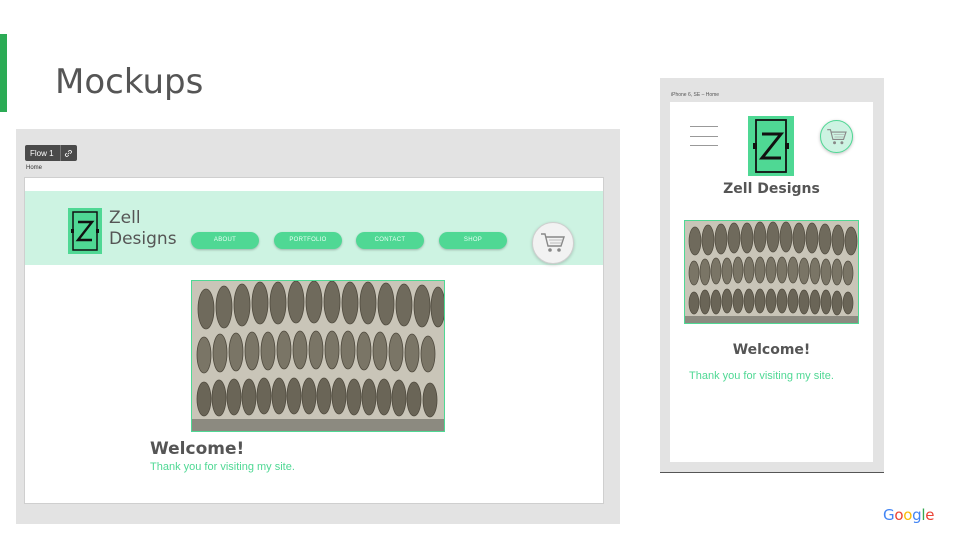 The height and width of the screenshot is (540, 960). I want to click on nav-about-button: ABOUT, so click(225, 240).